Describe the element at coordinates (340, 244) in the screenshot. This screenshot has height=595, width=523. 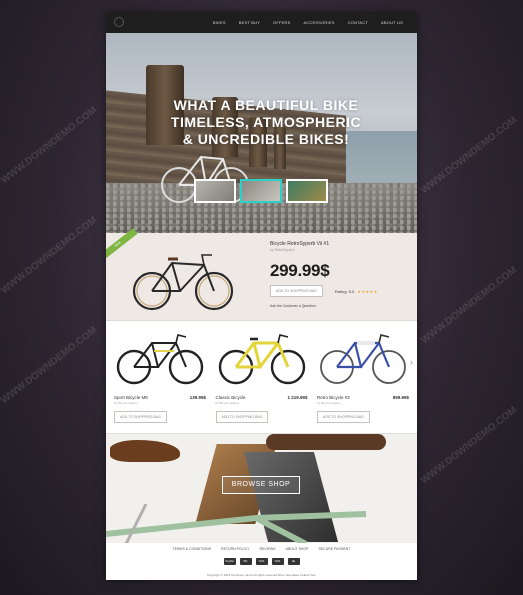
I see `featured-title: Bicycle RetroSyperb Vii #1` at that location.